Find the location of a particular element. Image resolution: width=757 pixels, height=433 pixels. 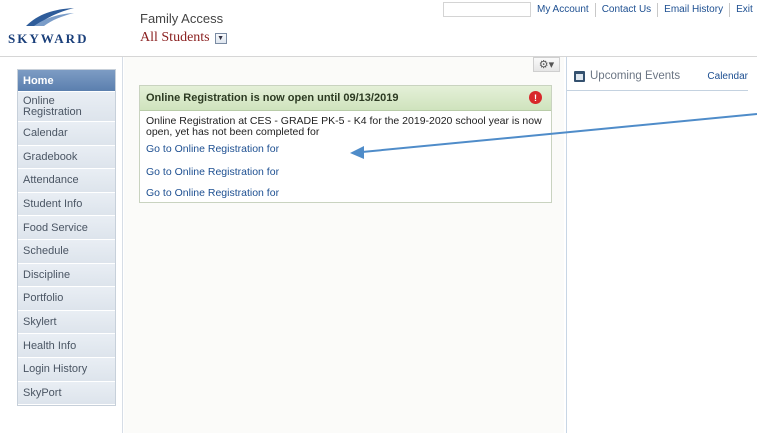

gear-icon: ⚙▾ is located at coordinates (546, 64).